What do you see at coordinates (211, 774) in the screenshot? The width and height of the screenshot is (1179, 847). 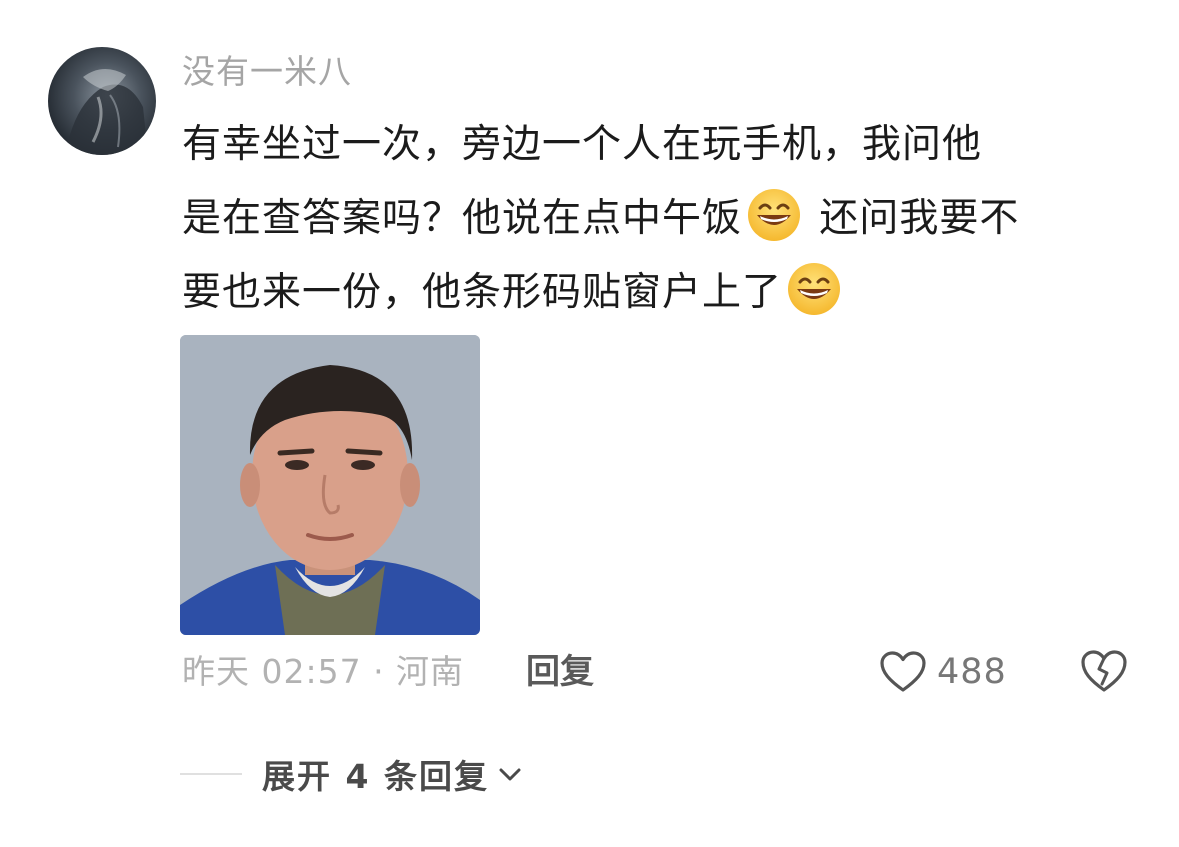 I see `divider` at bounding box center [211, 774].